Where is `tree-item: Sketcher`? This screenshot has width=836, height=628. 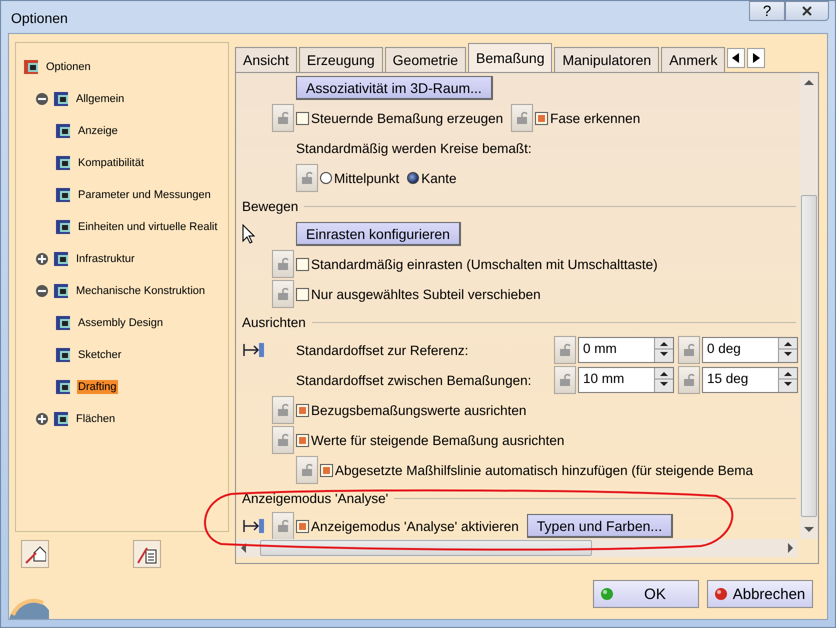
tree-item: Sketcher is located at coordinates (99, 355).